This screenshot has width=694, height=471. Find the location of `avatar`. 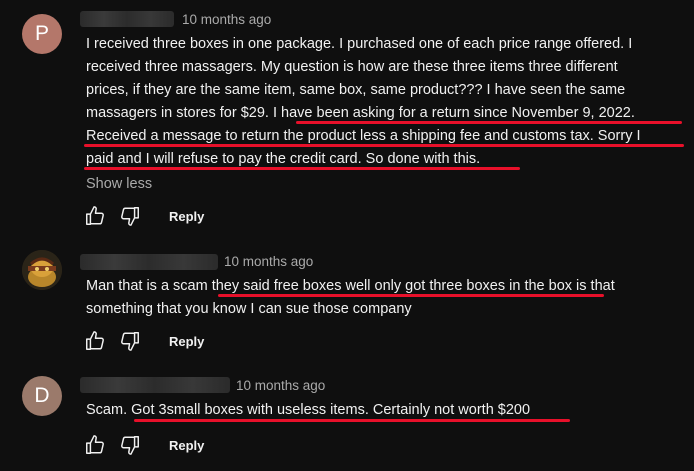

avatar is located at coordinates (42, 270).